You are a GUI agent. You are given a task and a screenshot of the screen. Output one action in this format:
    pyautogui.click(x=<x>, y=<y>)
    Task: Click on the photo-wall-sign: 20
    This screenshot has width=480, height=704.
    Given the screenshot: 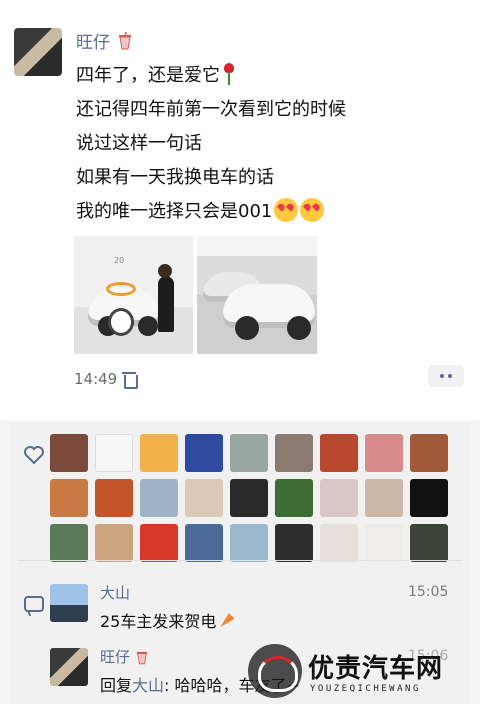 What is the action you would take?
    pyautogui.click(x=119, y=260)
    